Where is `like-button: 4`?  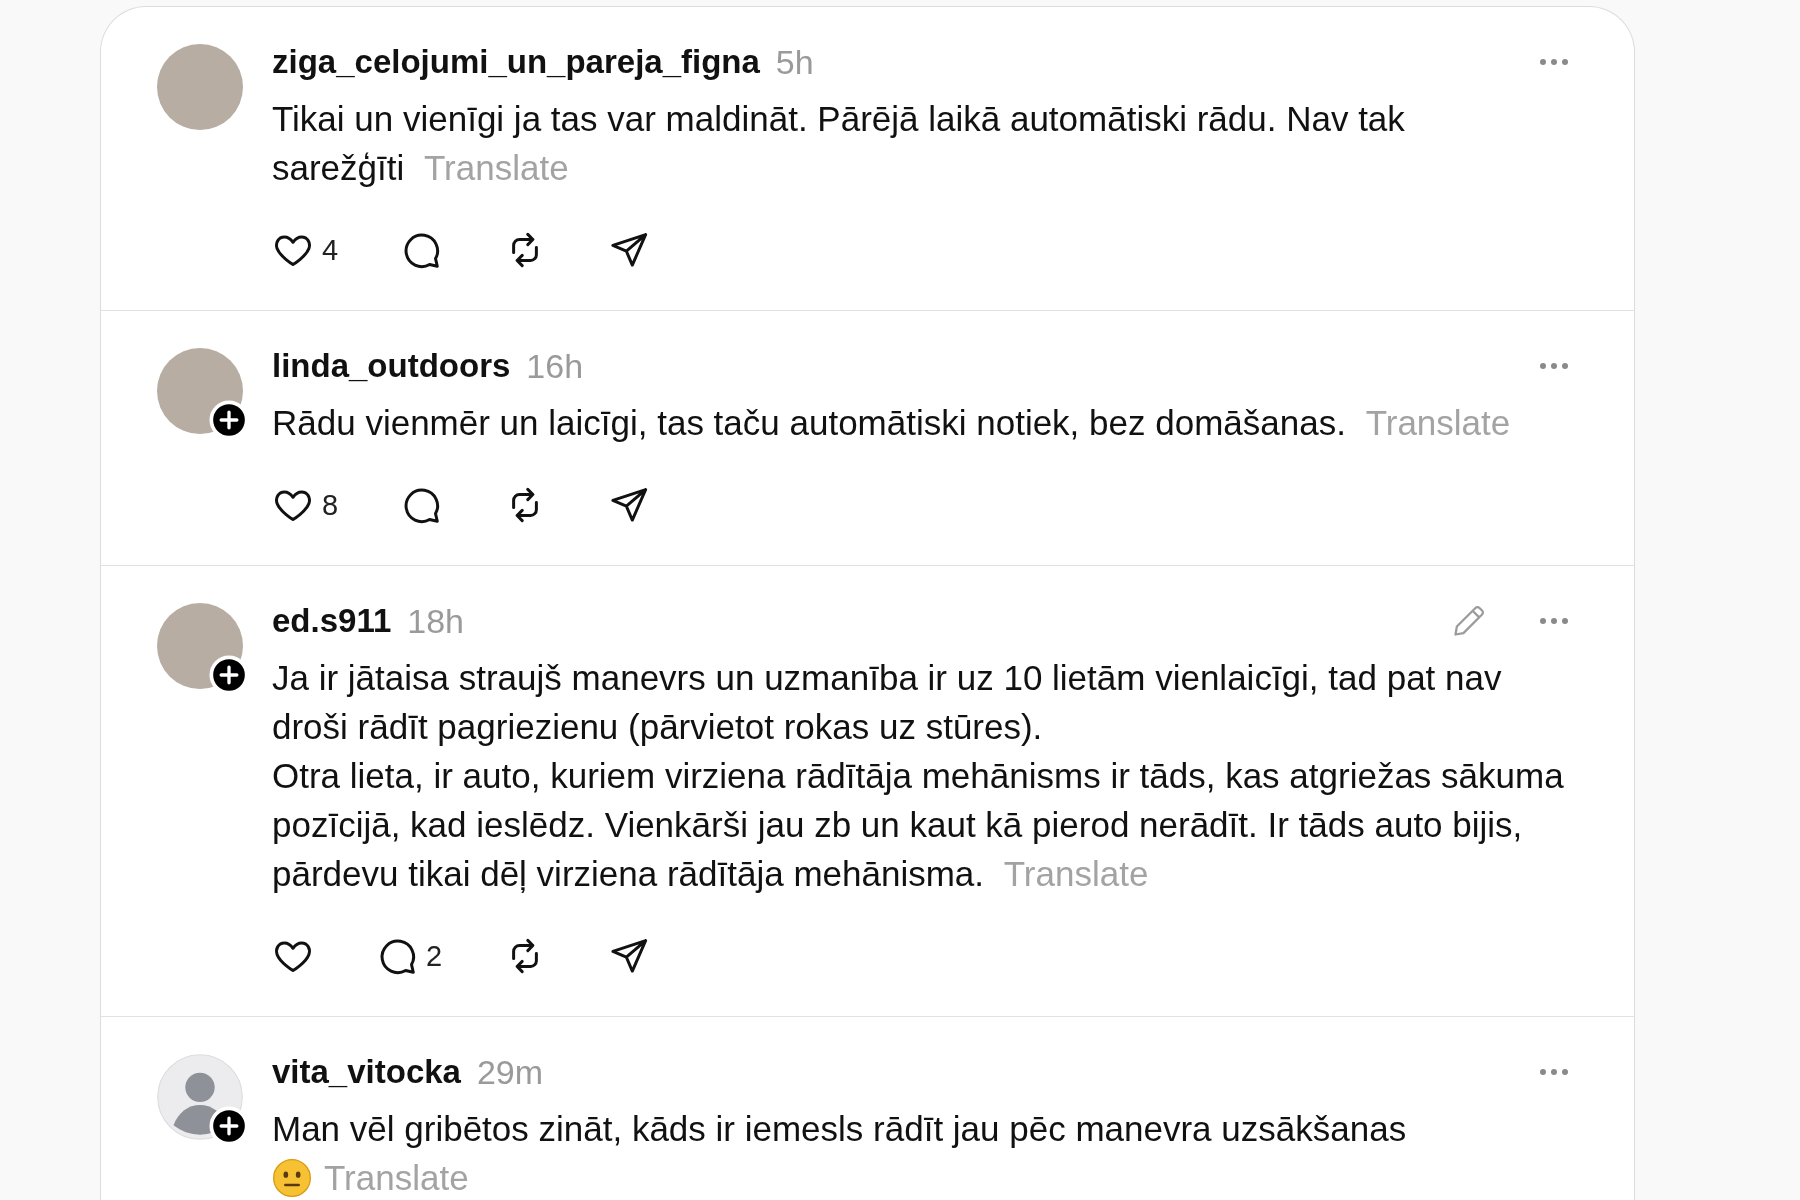 like-button: 4 is located at coordinates (305, 250).